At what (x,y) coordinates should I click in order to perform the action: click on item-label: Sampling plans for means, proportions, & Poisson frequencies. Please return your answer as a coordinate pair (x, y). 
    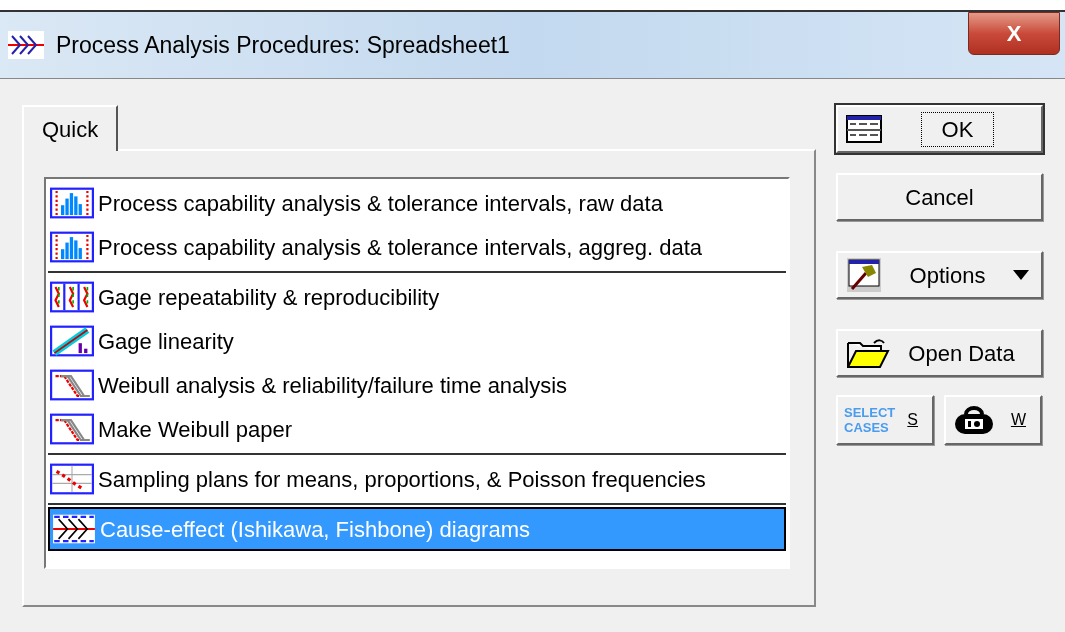
    Looking at the image, I should click on (402, 479).